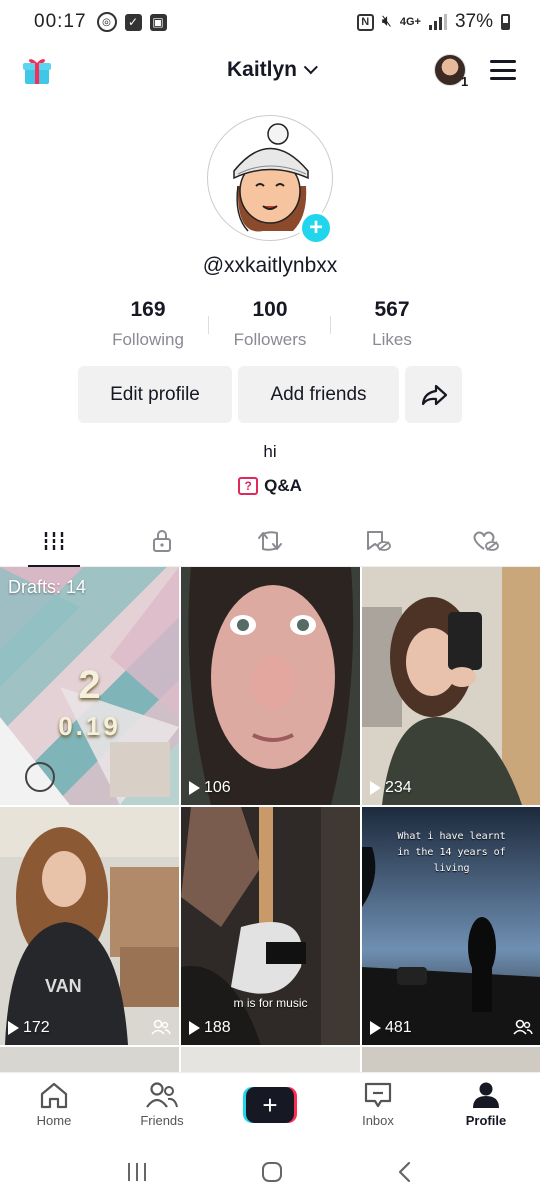  What do you see at coordinates (392, 339) in the screenshot?
I see `stat-label: Likes` at bounding box center [392, 339].